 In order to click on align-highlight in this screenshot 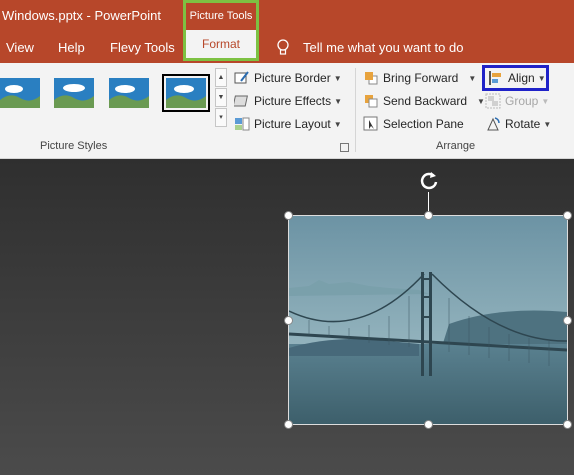, I will do `click(515, 78)`.